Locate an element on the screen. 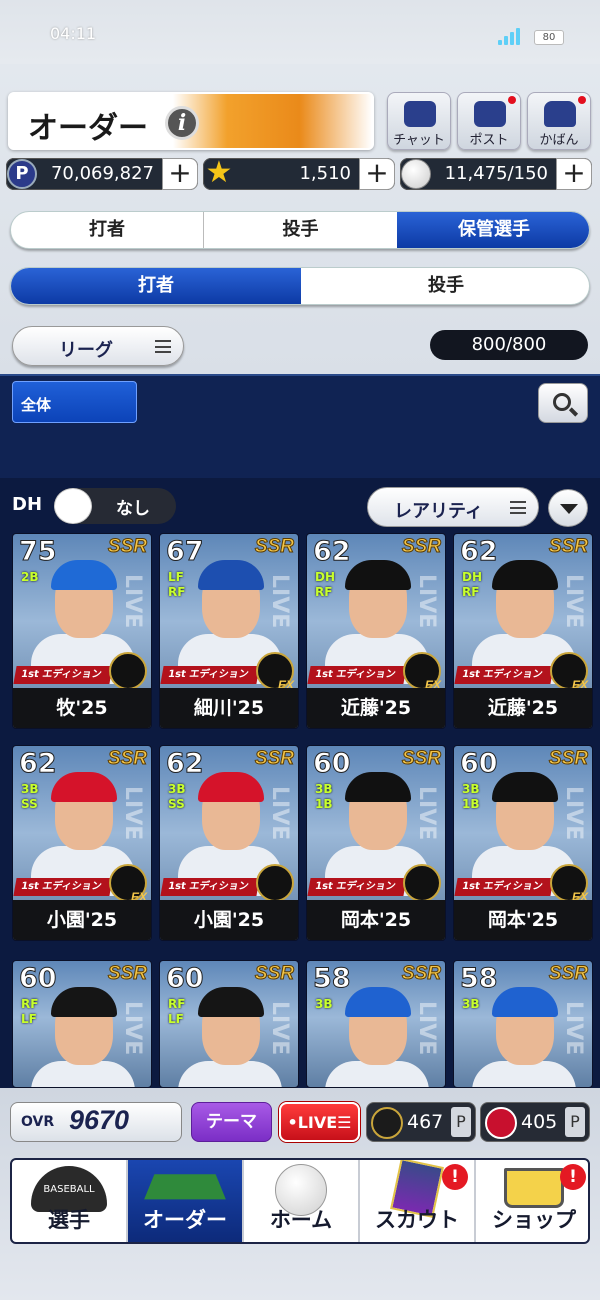 Image resolution: width=600 pixels, height=1300 pixels. player-card: 60 3B 1B SSR LIVE 1st エディション 岡本'25 is located at coordinates (376, 843).